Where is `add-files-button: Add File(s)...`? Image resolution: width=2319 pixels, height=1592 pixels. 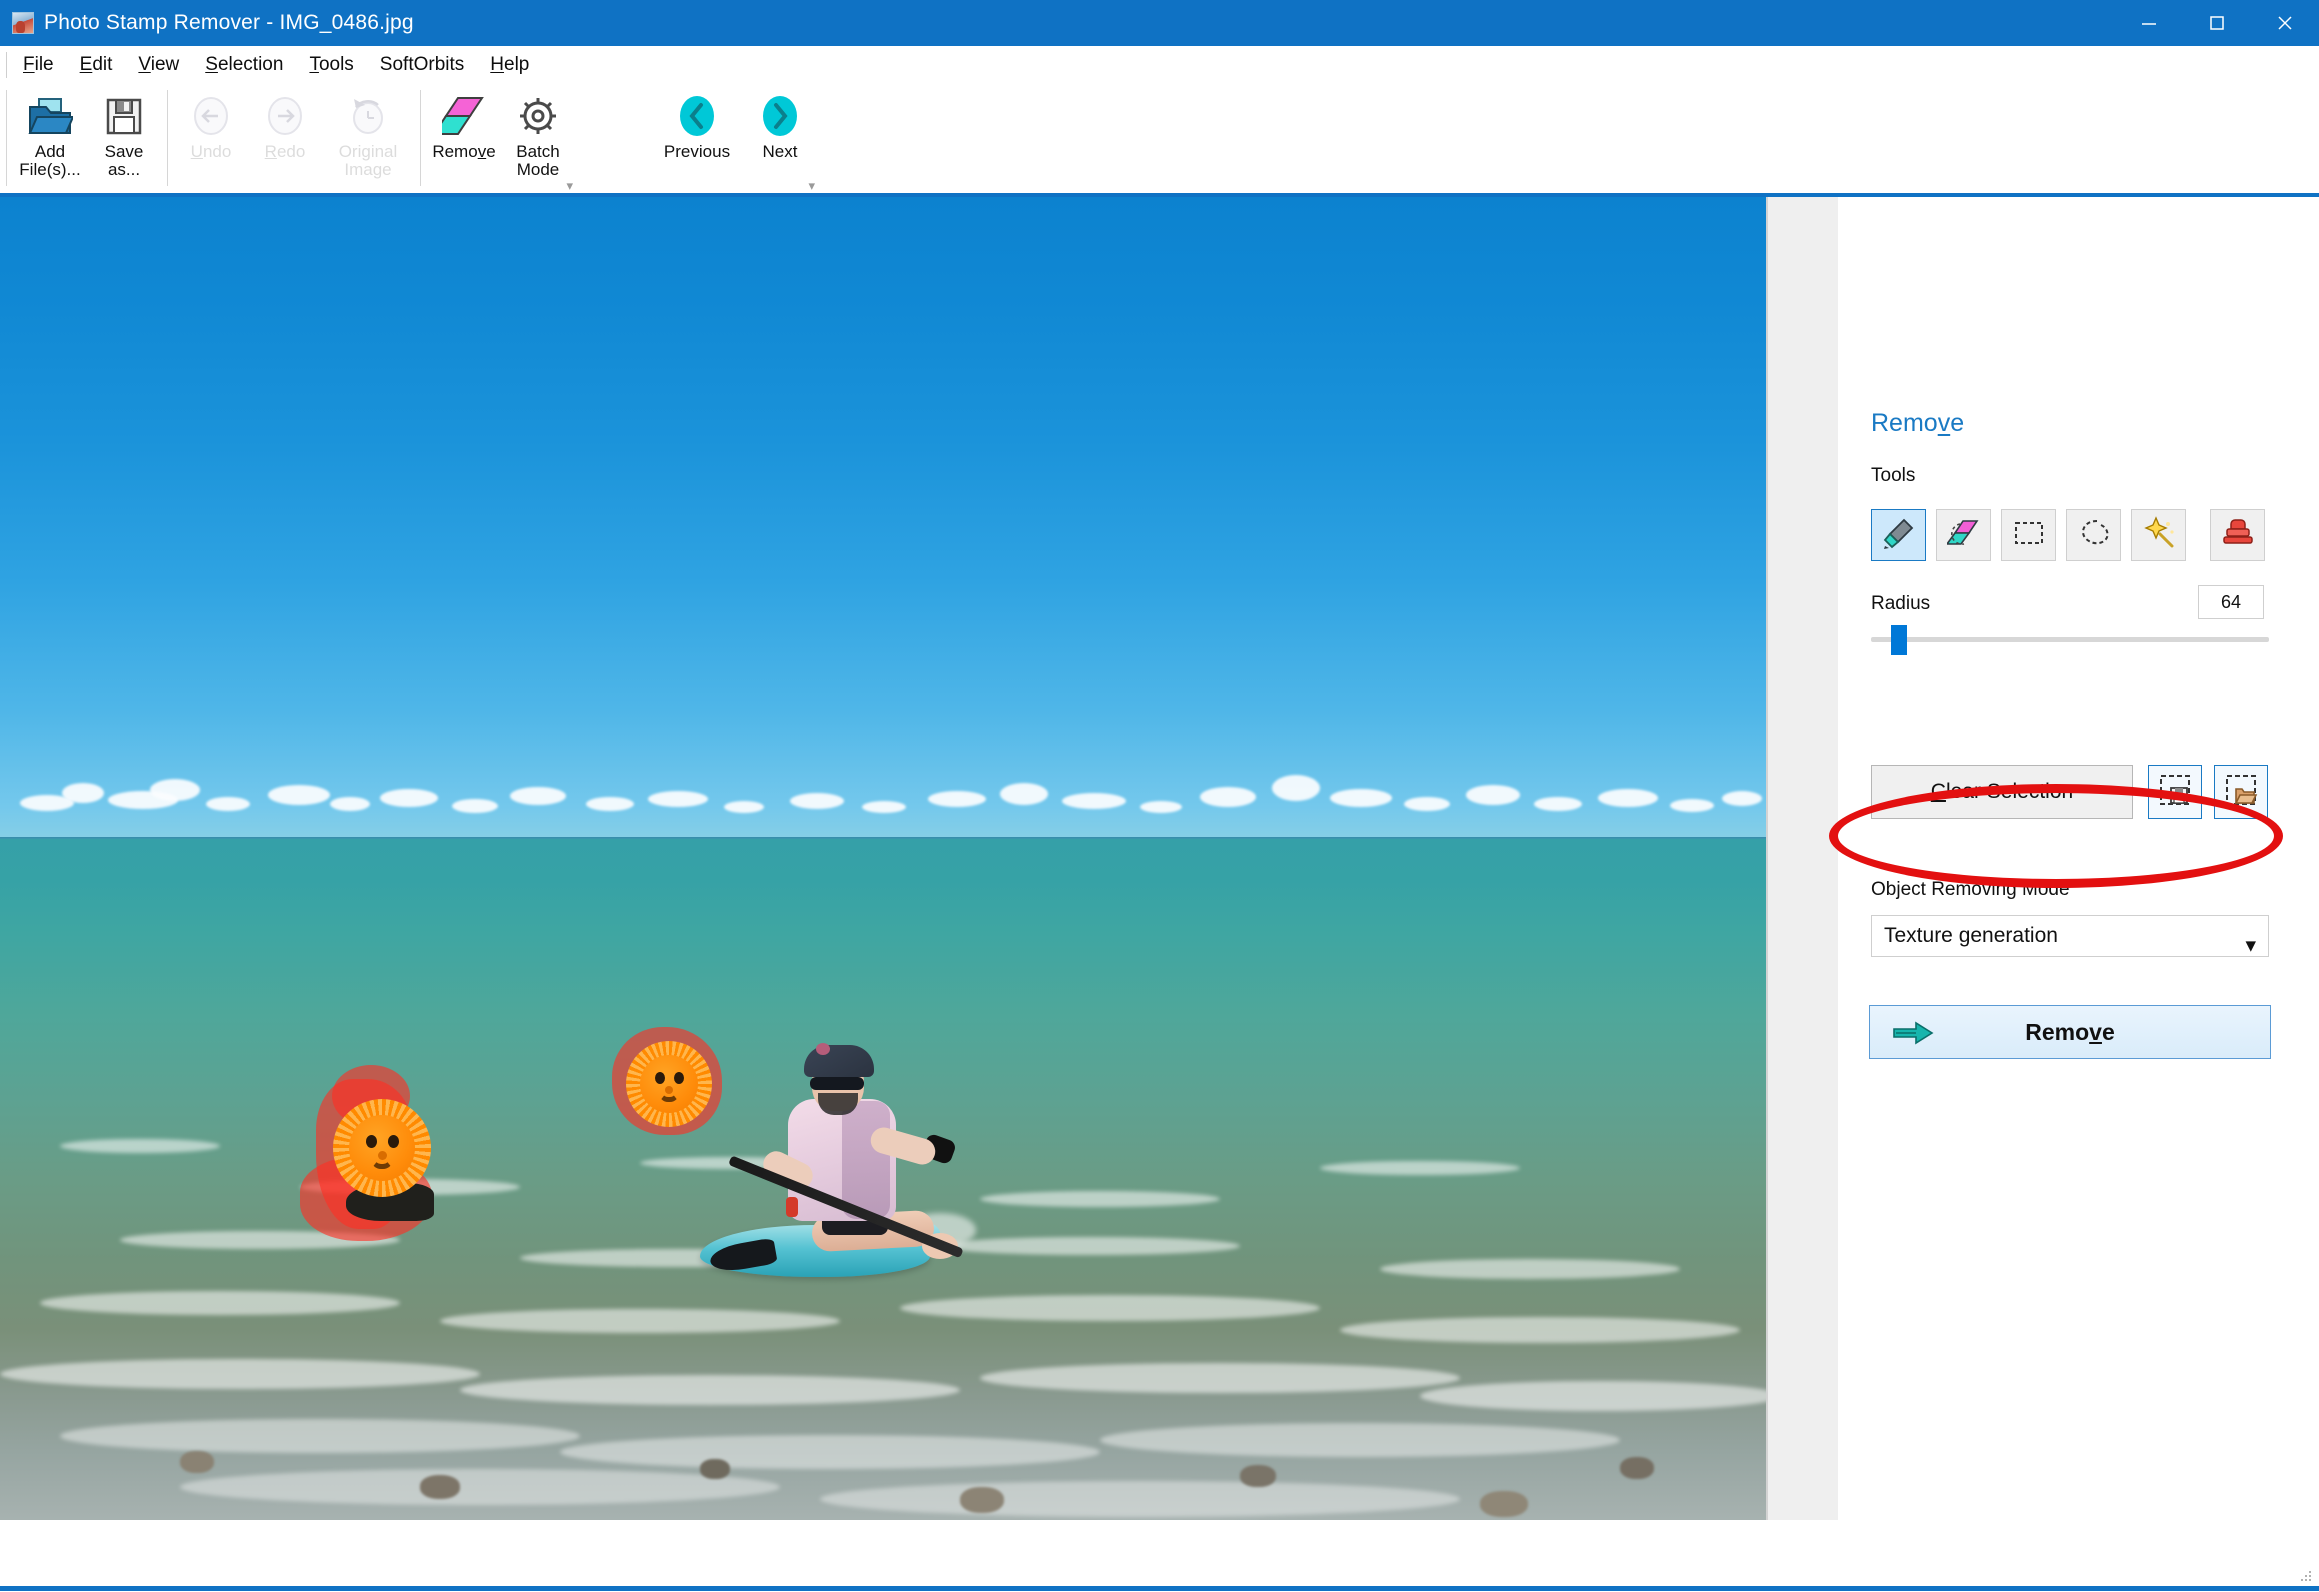 add-files-button: Add File(s)... is located at coordinates (50, 136).